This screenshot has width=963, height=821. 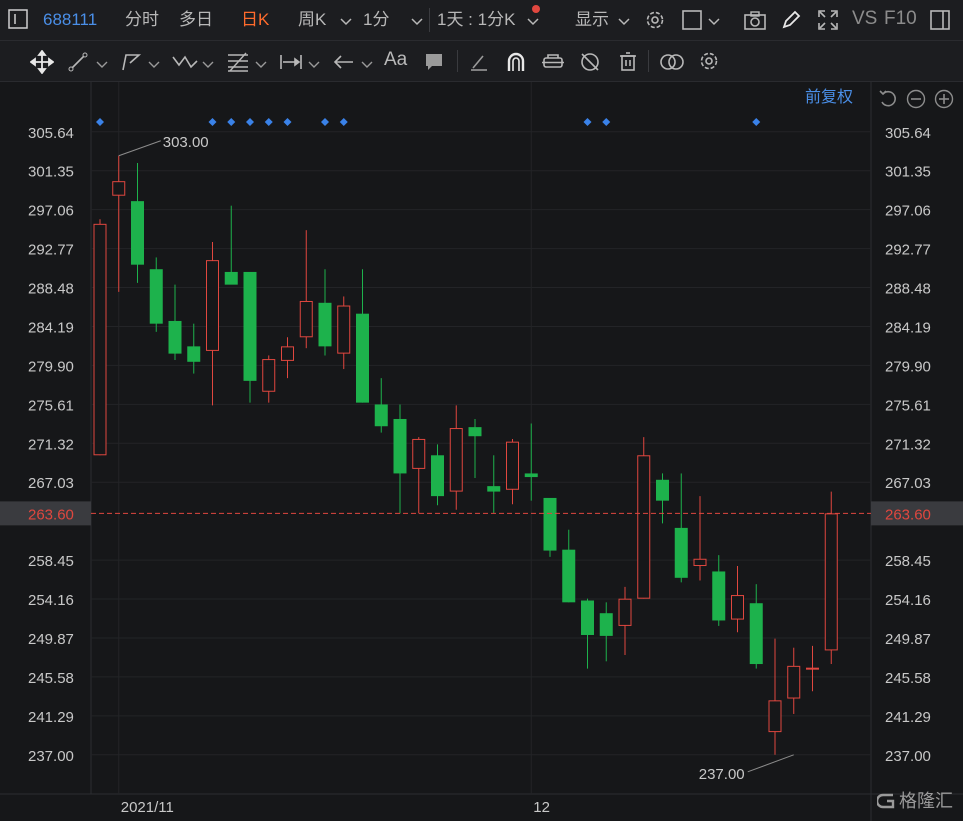 What do you see at coordinates (791, 22) in the screenshot?
I see `pencil-icon` at bounding box center [791, 22].